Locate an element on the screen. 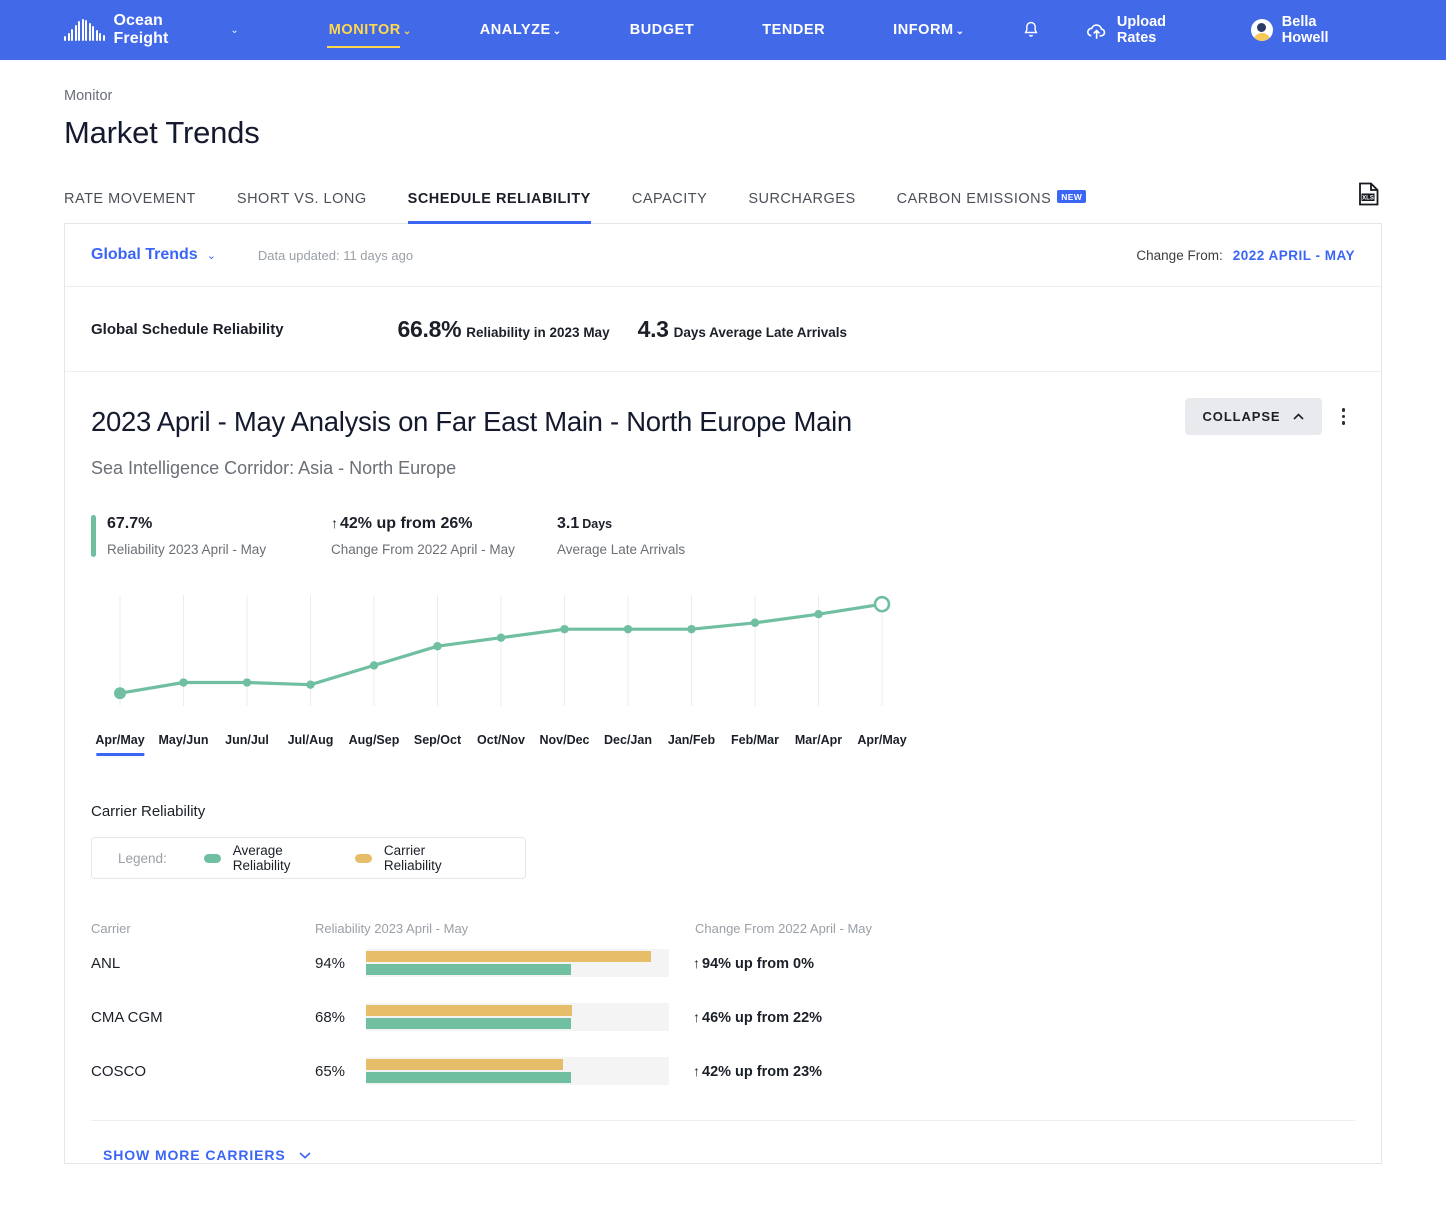  carrier-change-text: ↑ 46% up from 22% is located at coordinates (758, 1017).